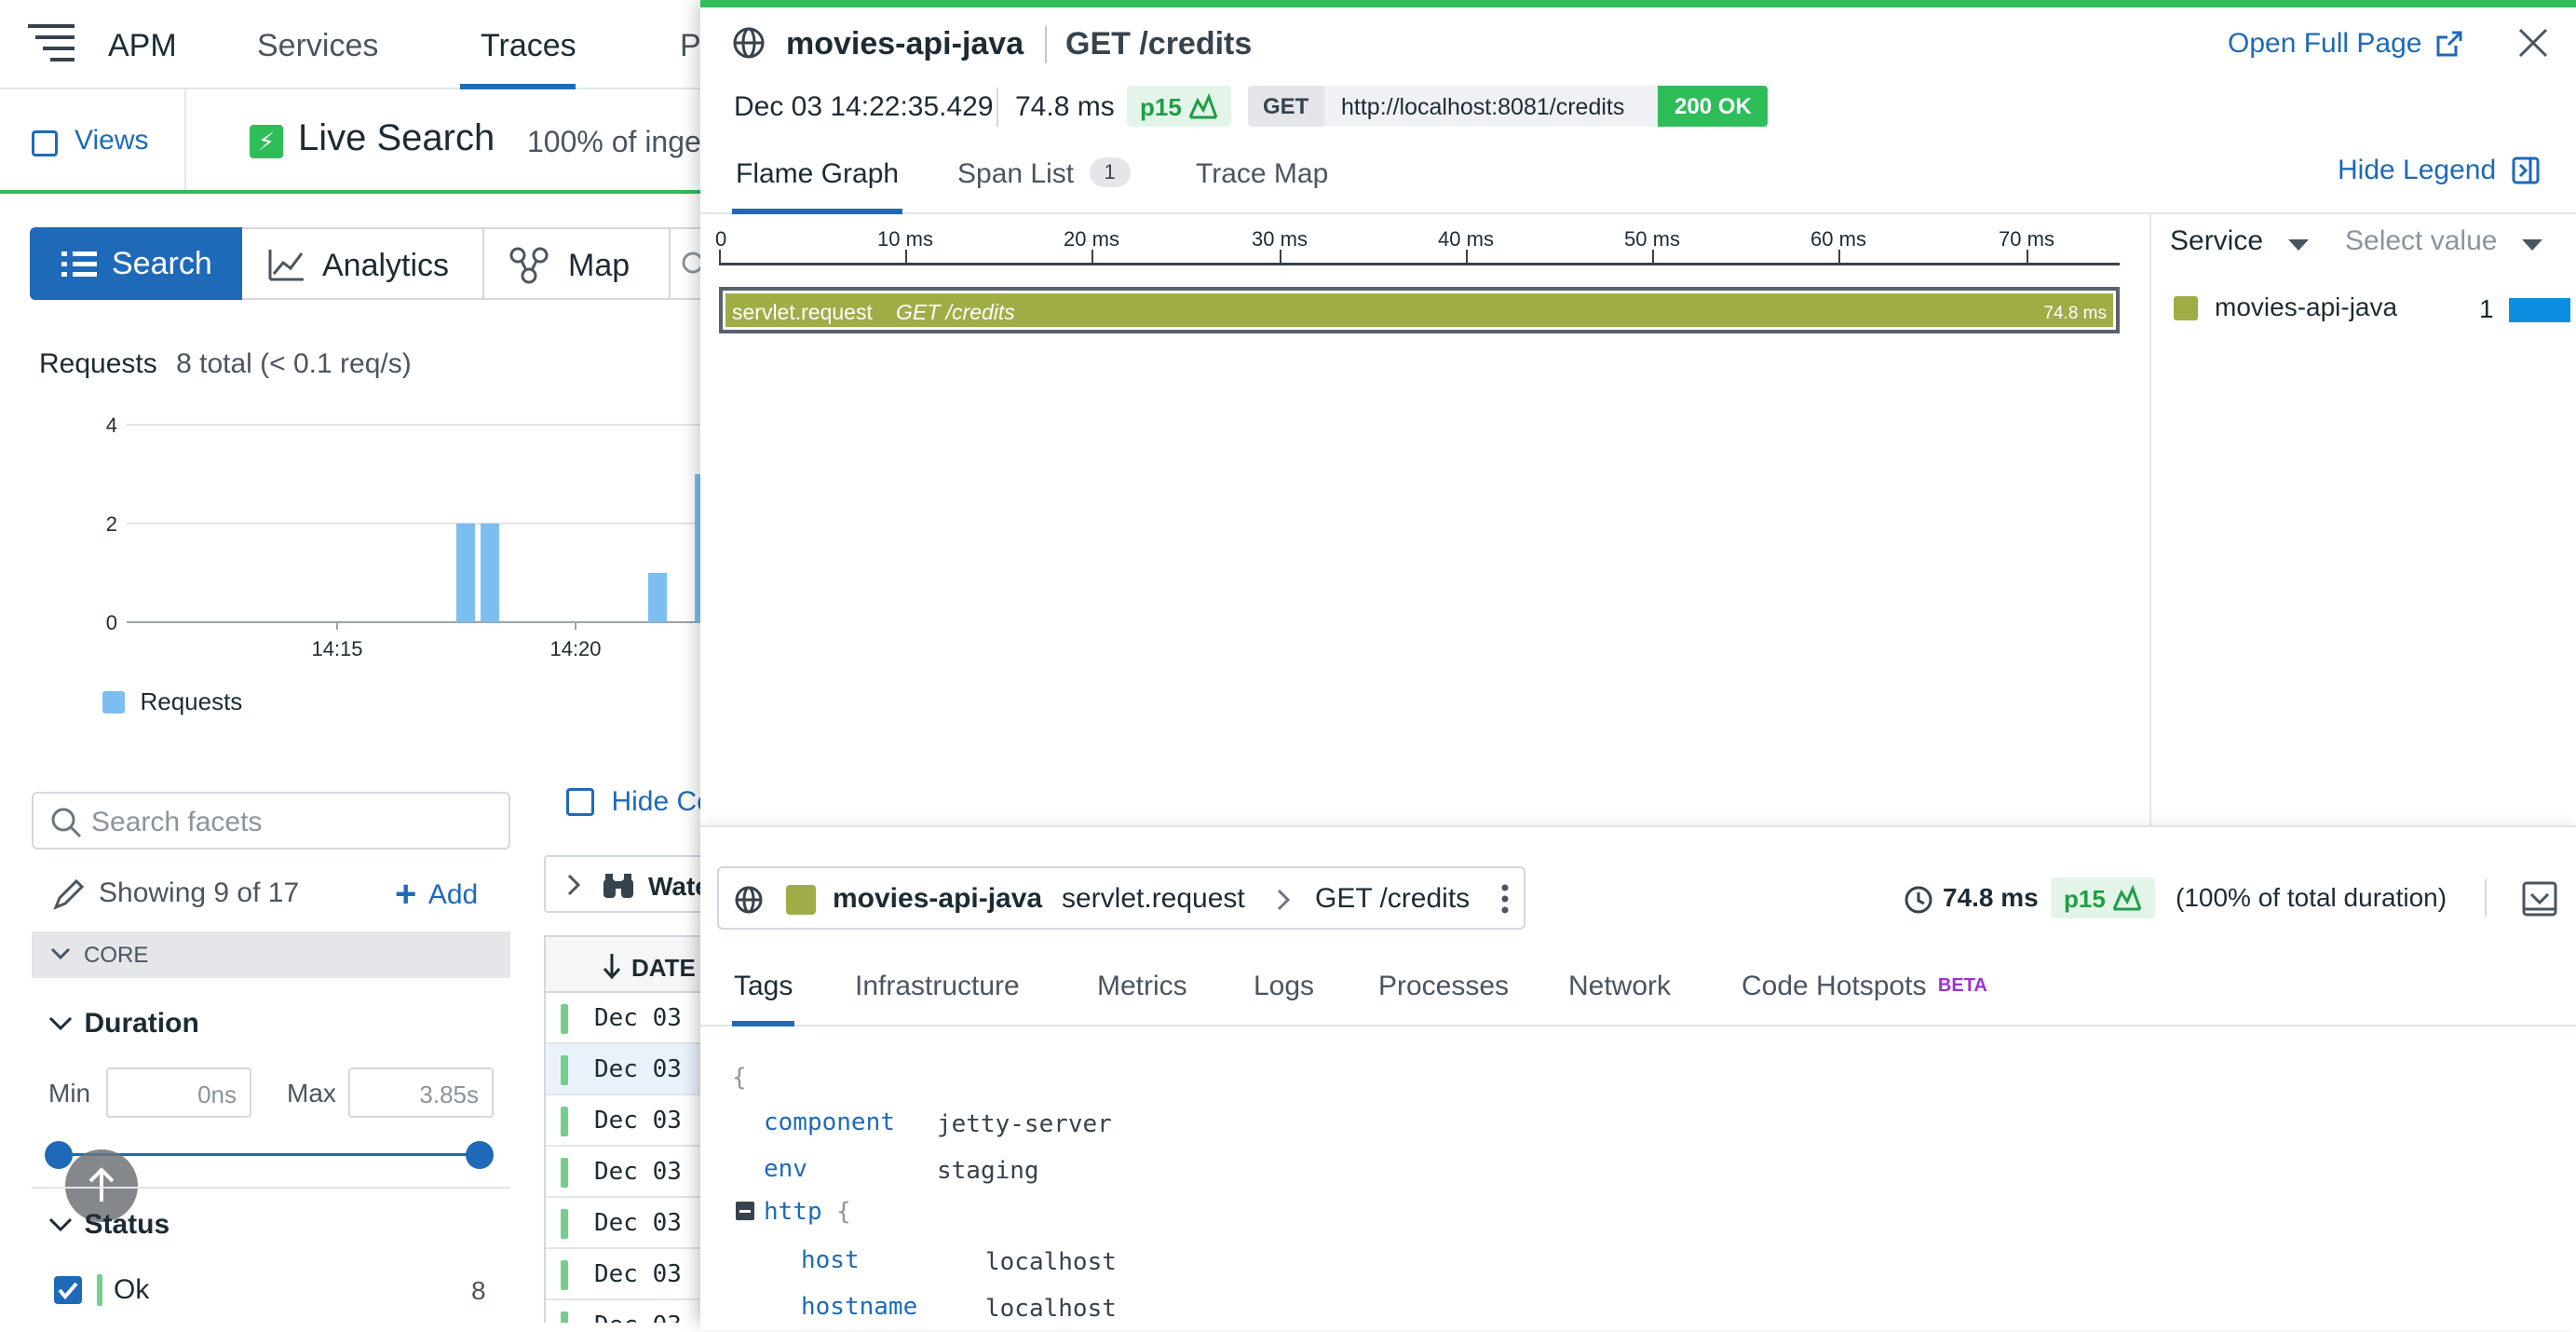 This screenshot has height=1332, width=2576. I want to click on search-icon, so click(66, 822).